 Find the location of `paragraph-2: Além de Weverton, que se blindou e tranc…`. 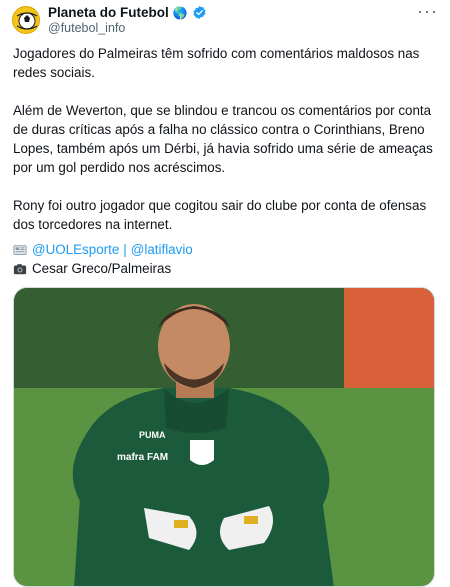

paragraph-2: Além de Weverton, que se blindou e tranc… is located at coordinates (223, 139).